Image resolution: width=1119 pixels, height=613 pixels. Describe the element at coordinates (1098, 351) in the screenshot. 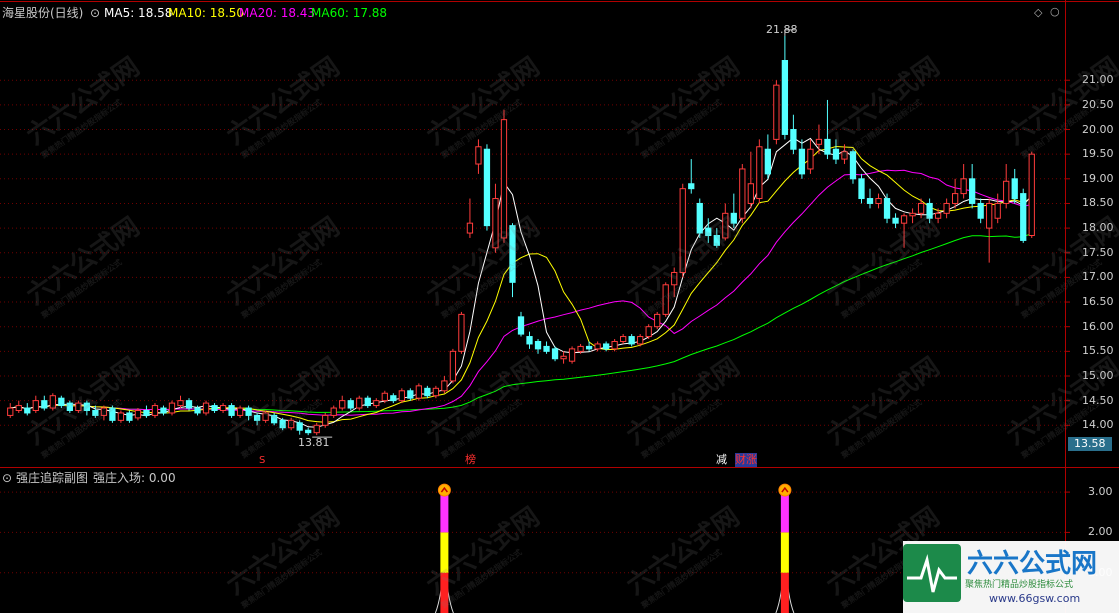

I see `y-tick-label: 15.50` at that location.